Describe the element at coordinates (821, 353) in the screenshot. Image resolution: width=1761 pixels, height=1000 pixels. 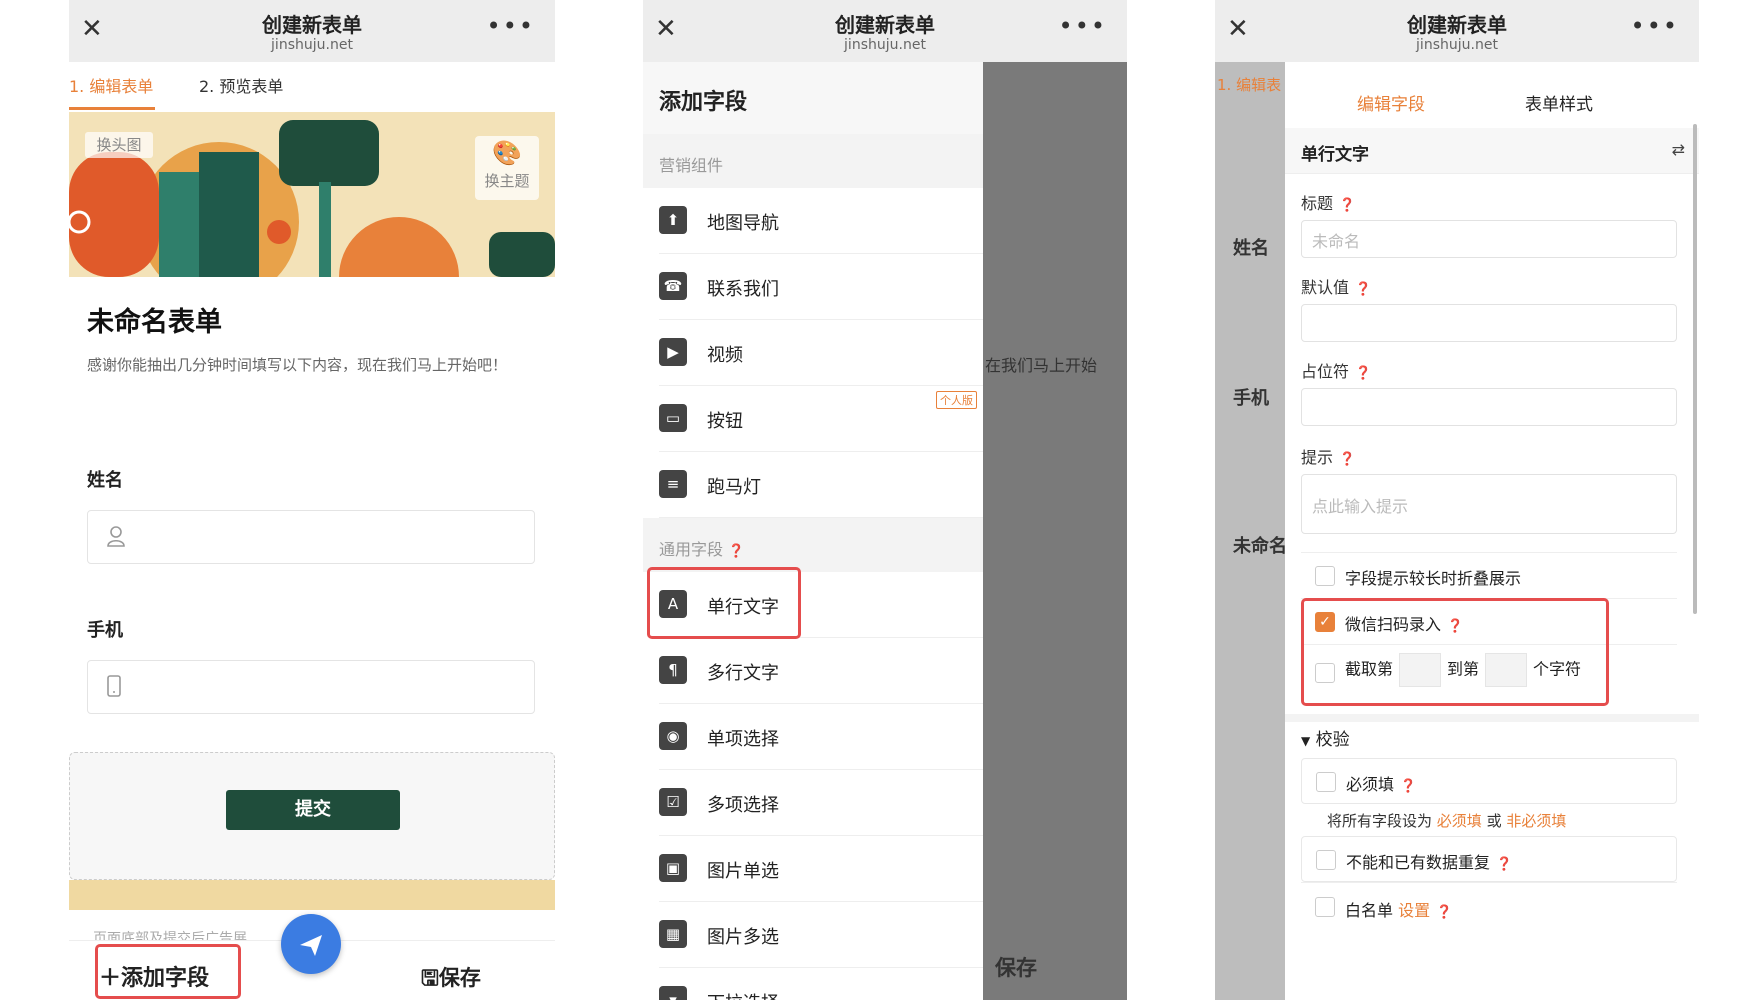
I see `field-item-video: ▶ 视频` at that location.